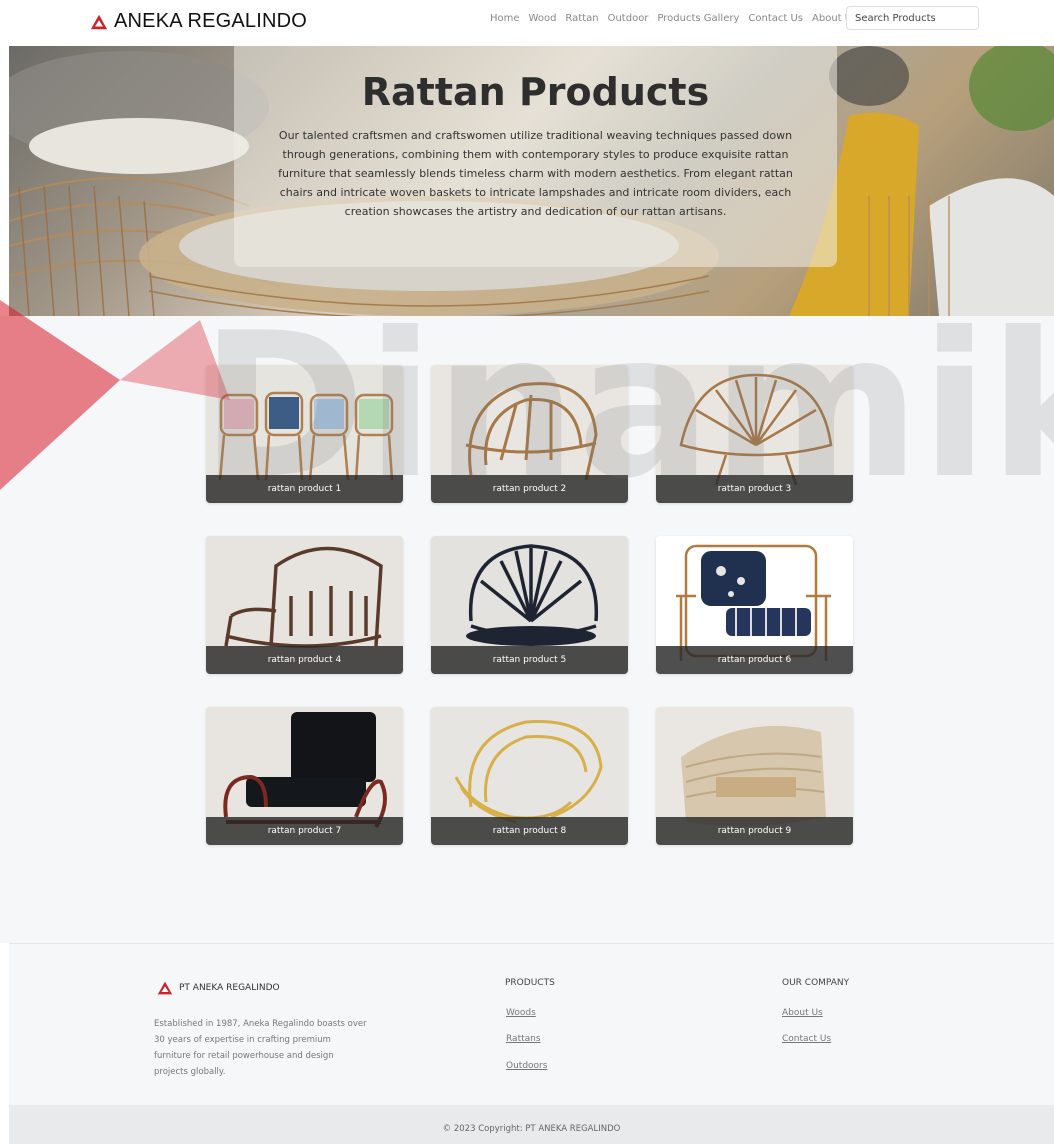 The width and height of the screenshot is (1054, 1144). I want to click on product-label: rattan product 4, so click(304, 660).